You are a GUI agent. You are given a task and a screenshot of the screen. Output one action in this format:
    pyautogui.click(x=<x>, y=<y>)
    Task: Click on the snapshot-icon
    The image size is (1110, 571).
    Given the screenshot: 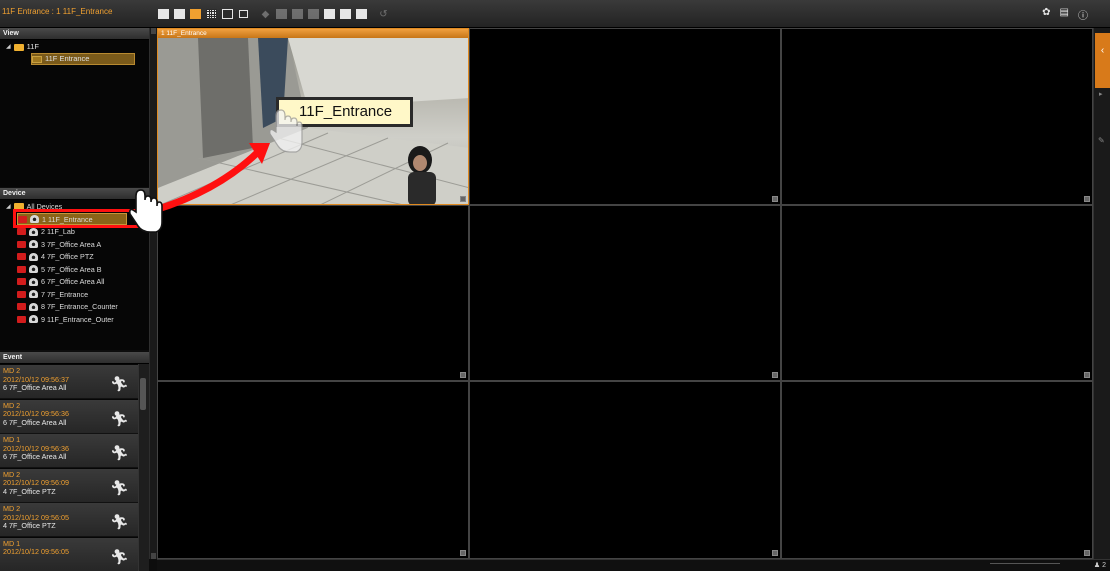 What is the action you would take?
    pyautogui.click(x=281, y=14)
    